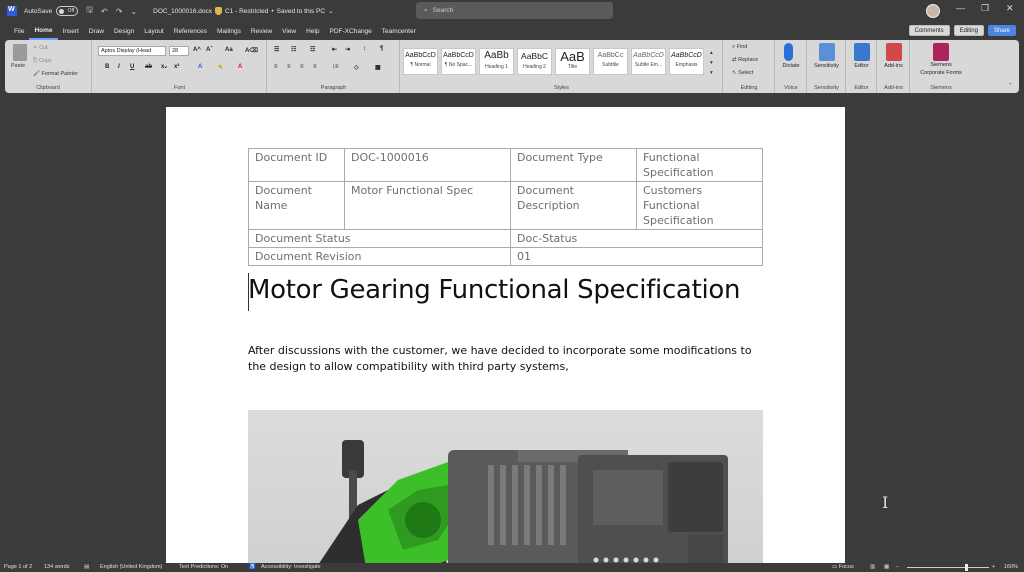 The width and height of the screenshot is (1024, 572). What do you see at coordinates (356, 67) in the screenshot?
I see `shading-icon: ◇` at bounding box center [356, 67].